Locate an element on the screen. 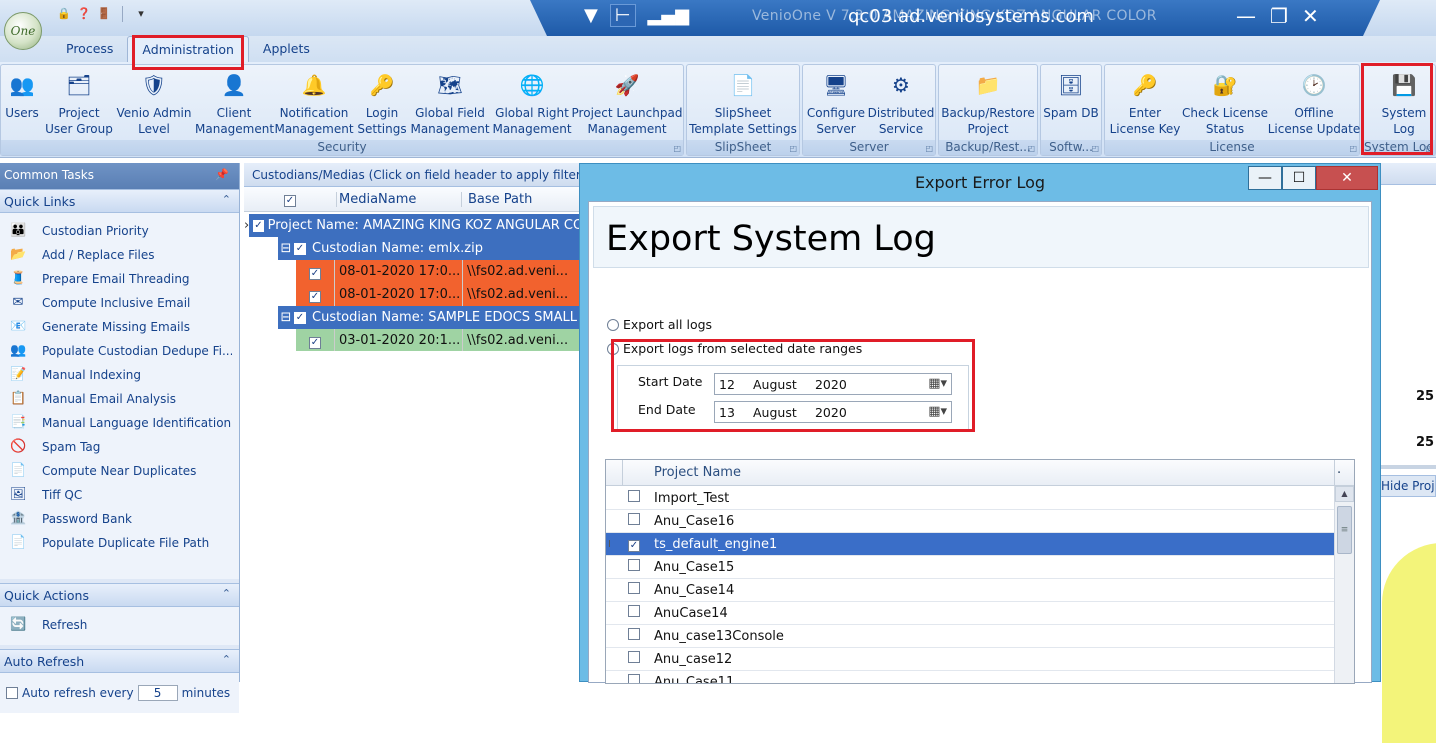 This screenshot has width=1436, height=743. project-list-row: Anu_Case14 is located at coordinates (970, 590).